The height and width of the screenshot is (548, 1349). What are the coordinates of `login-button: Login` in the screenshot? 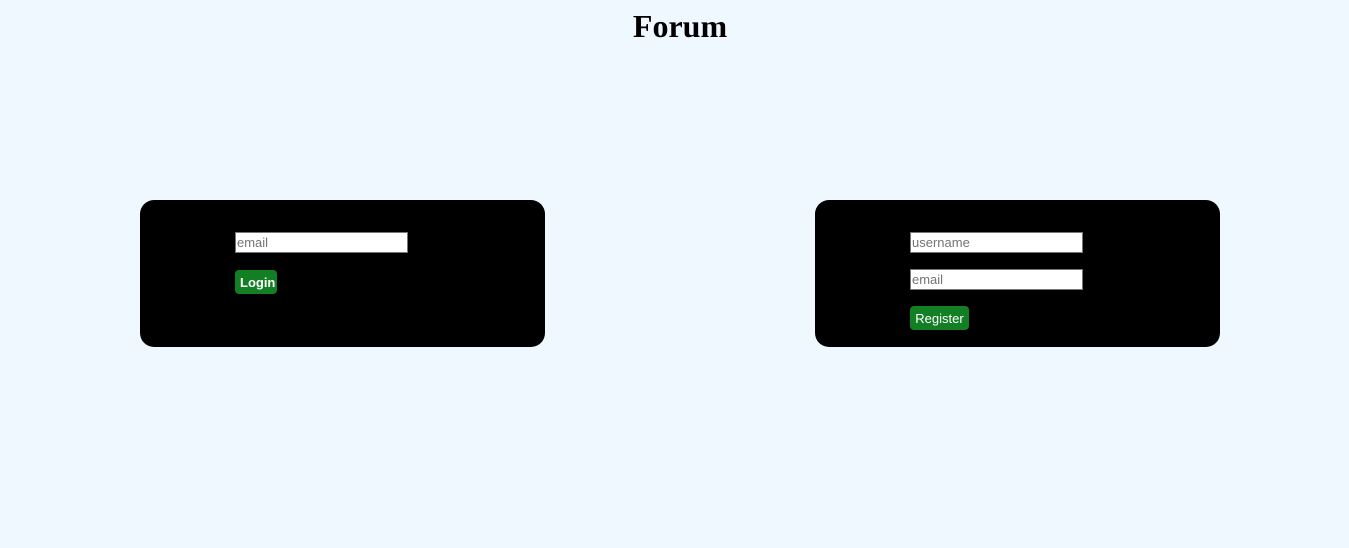 It's located at (256, 282).